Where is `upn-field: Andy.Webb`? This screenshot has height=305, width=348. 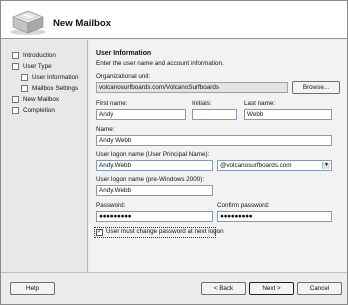 upn-field: Andy.Webb is located at coordinates (154, 165).